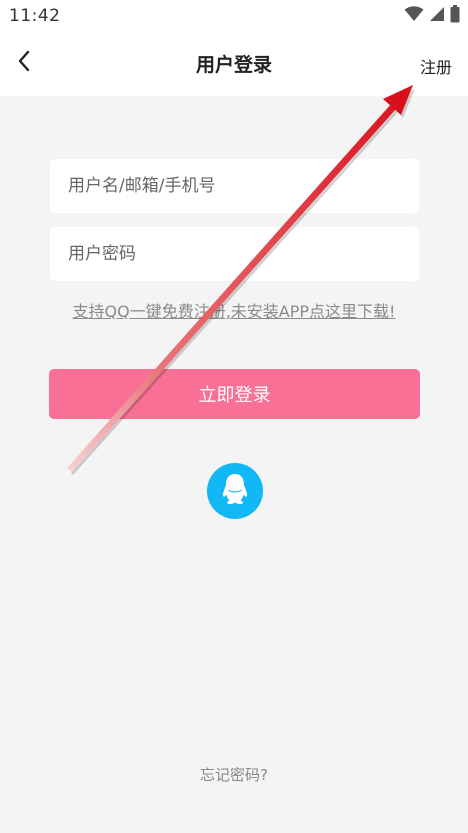 The image size is (468, 833). I want to click on app-header: 用户登录 注册, so click(234, 64).